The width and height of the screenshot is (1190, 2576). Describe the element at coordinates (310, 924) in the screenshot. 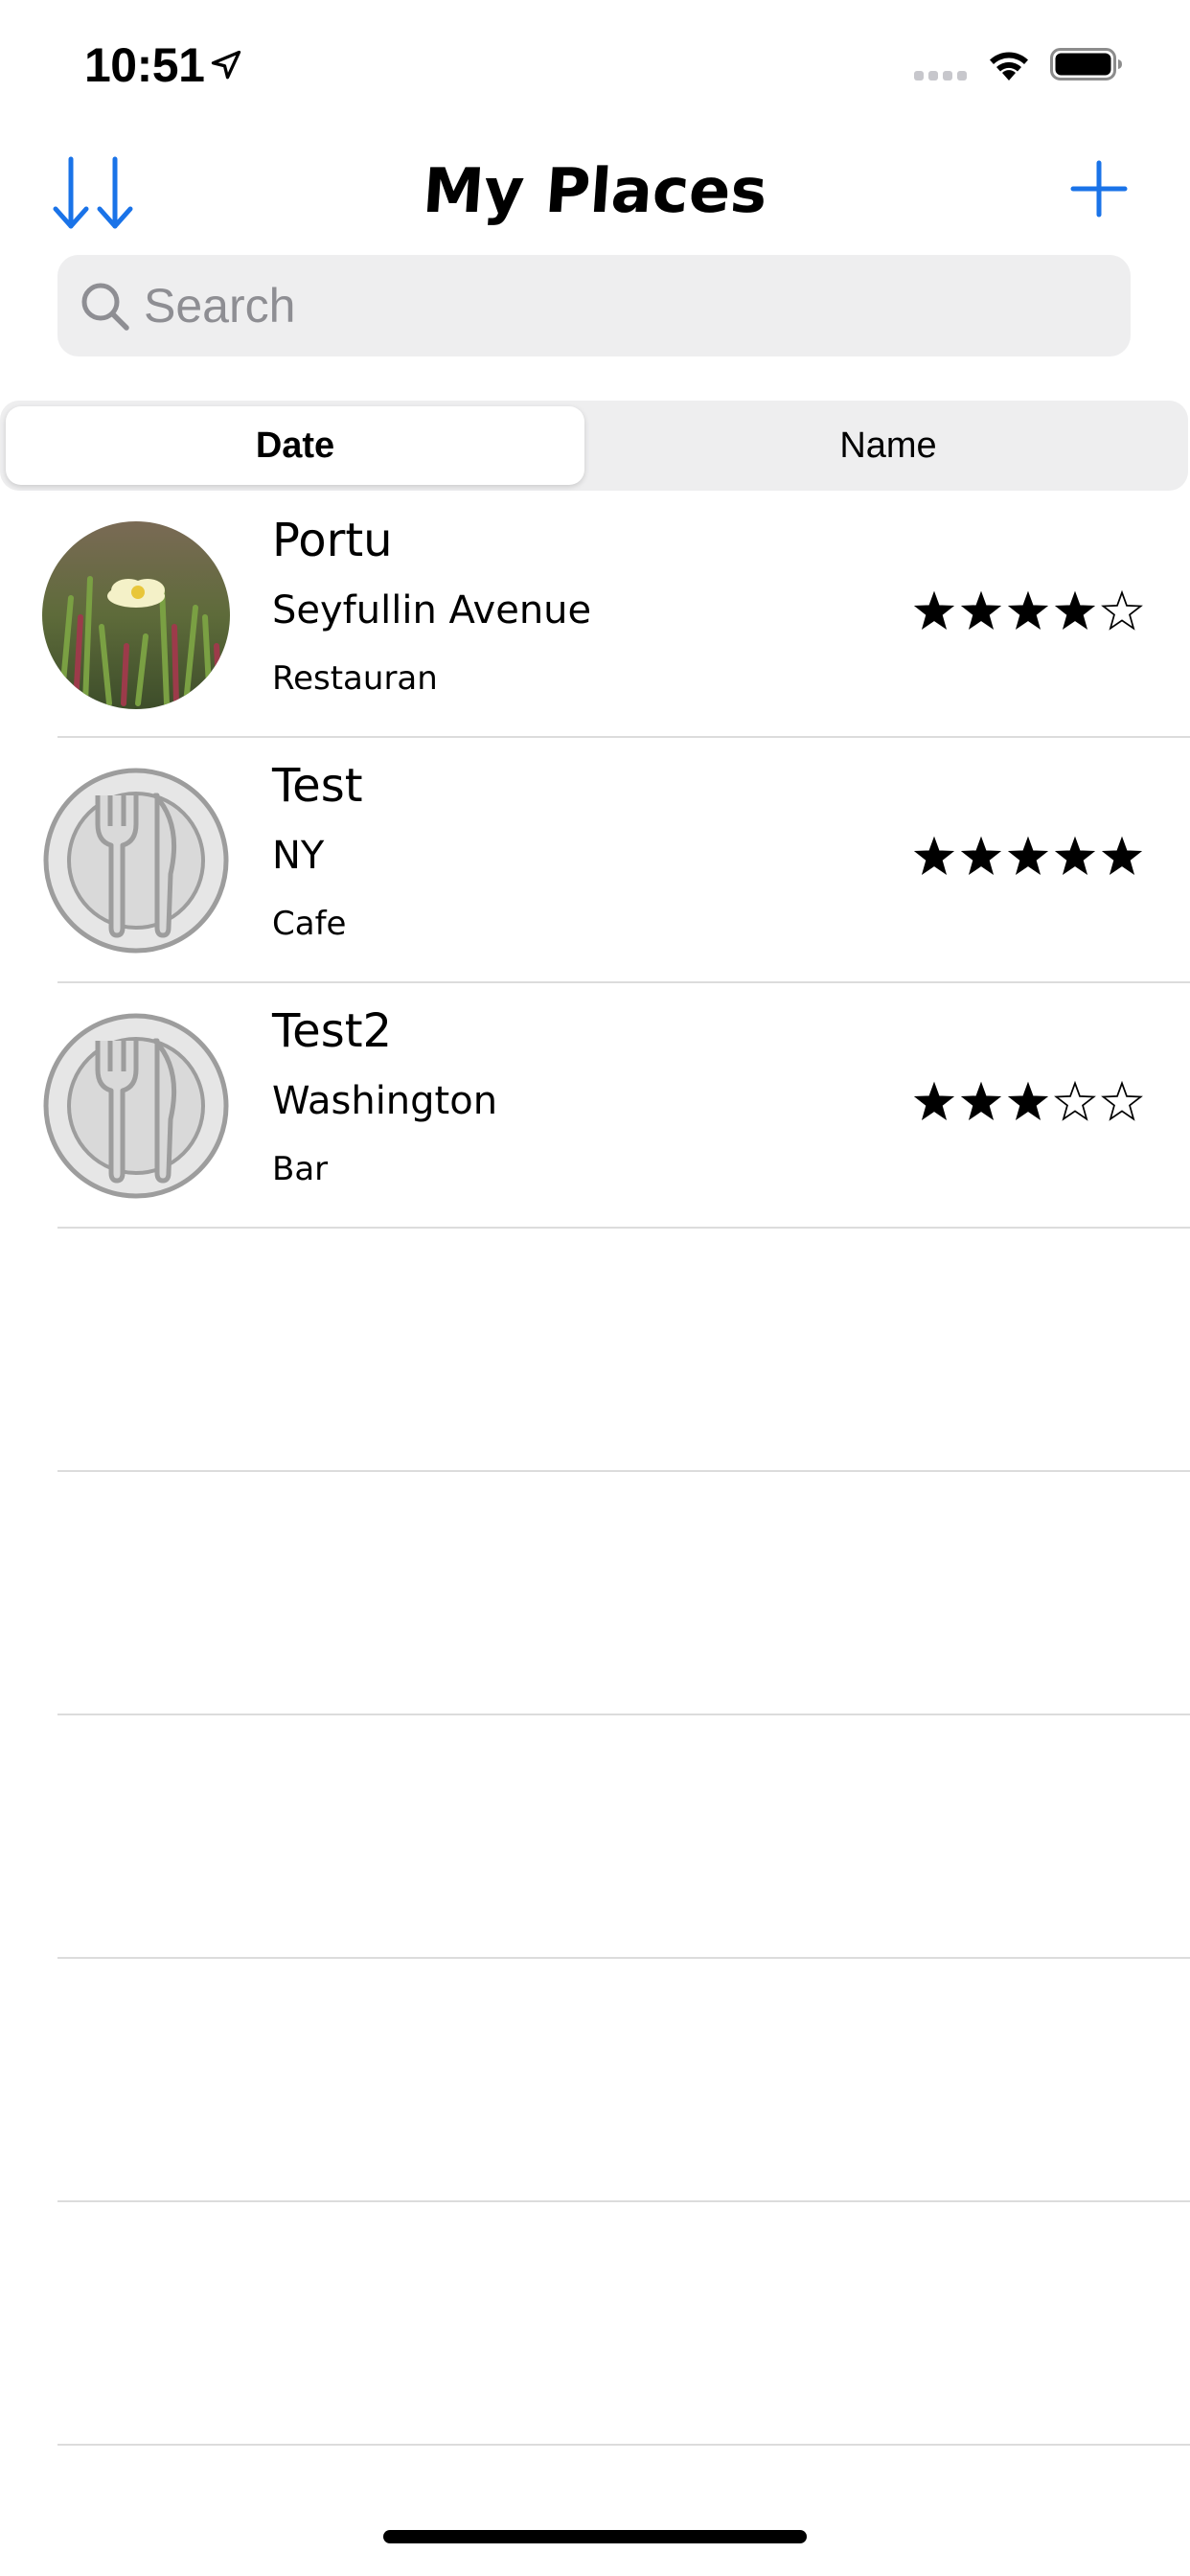

I see `place-type: Cafe` at that location.